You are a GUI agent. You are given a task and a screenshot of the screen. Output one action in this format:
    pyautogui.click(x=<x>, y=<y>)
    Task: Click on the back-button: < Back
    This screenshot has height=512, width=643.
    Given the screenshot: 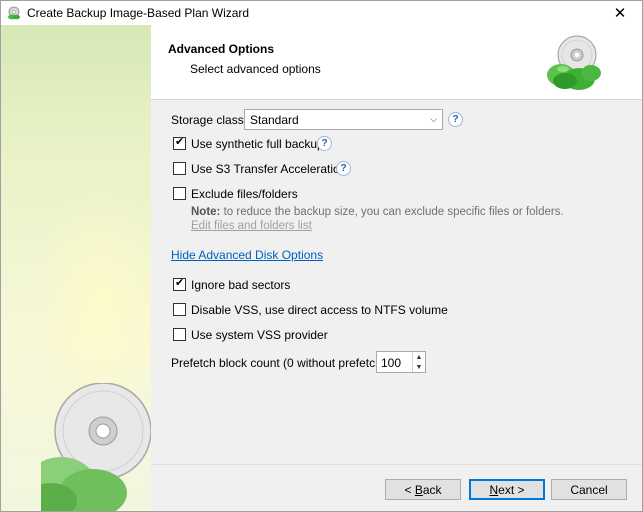 What is the action you would take?
    pyautogui.click(x=423, y=489)
    